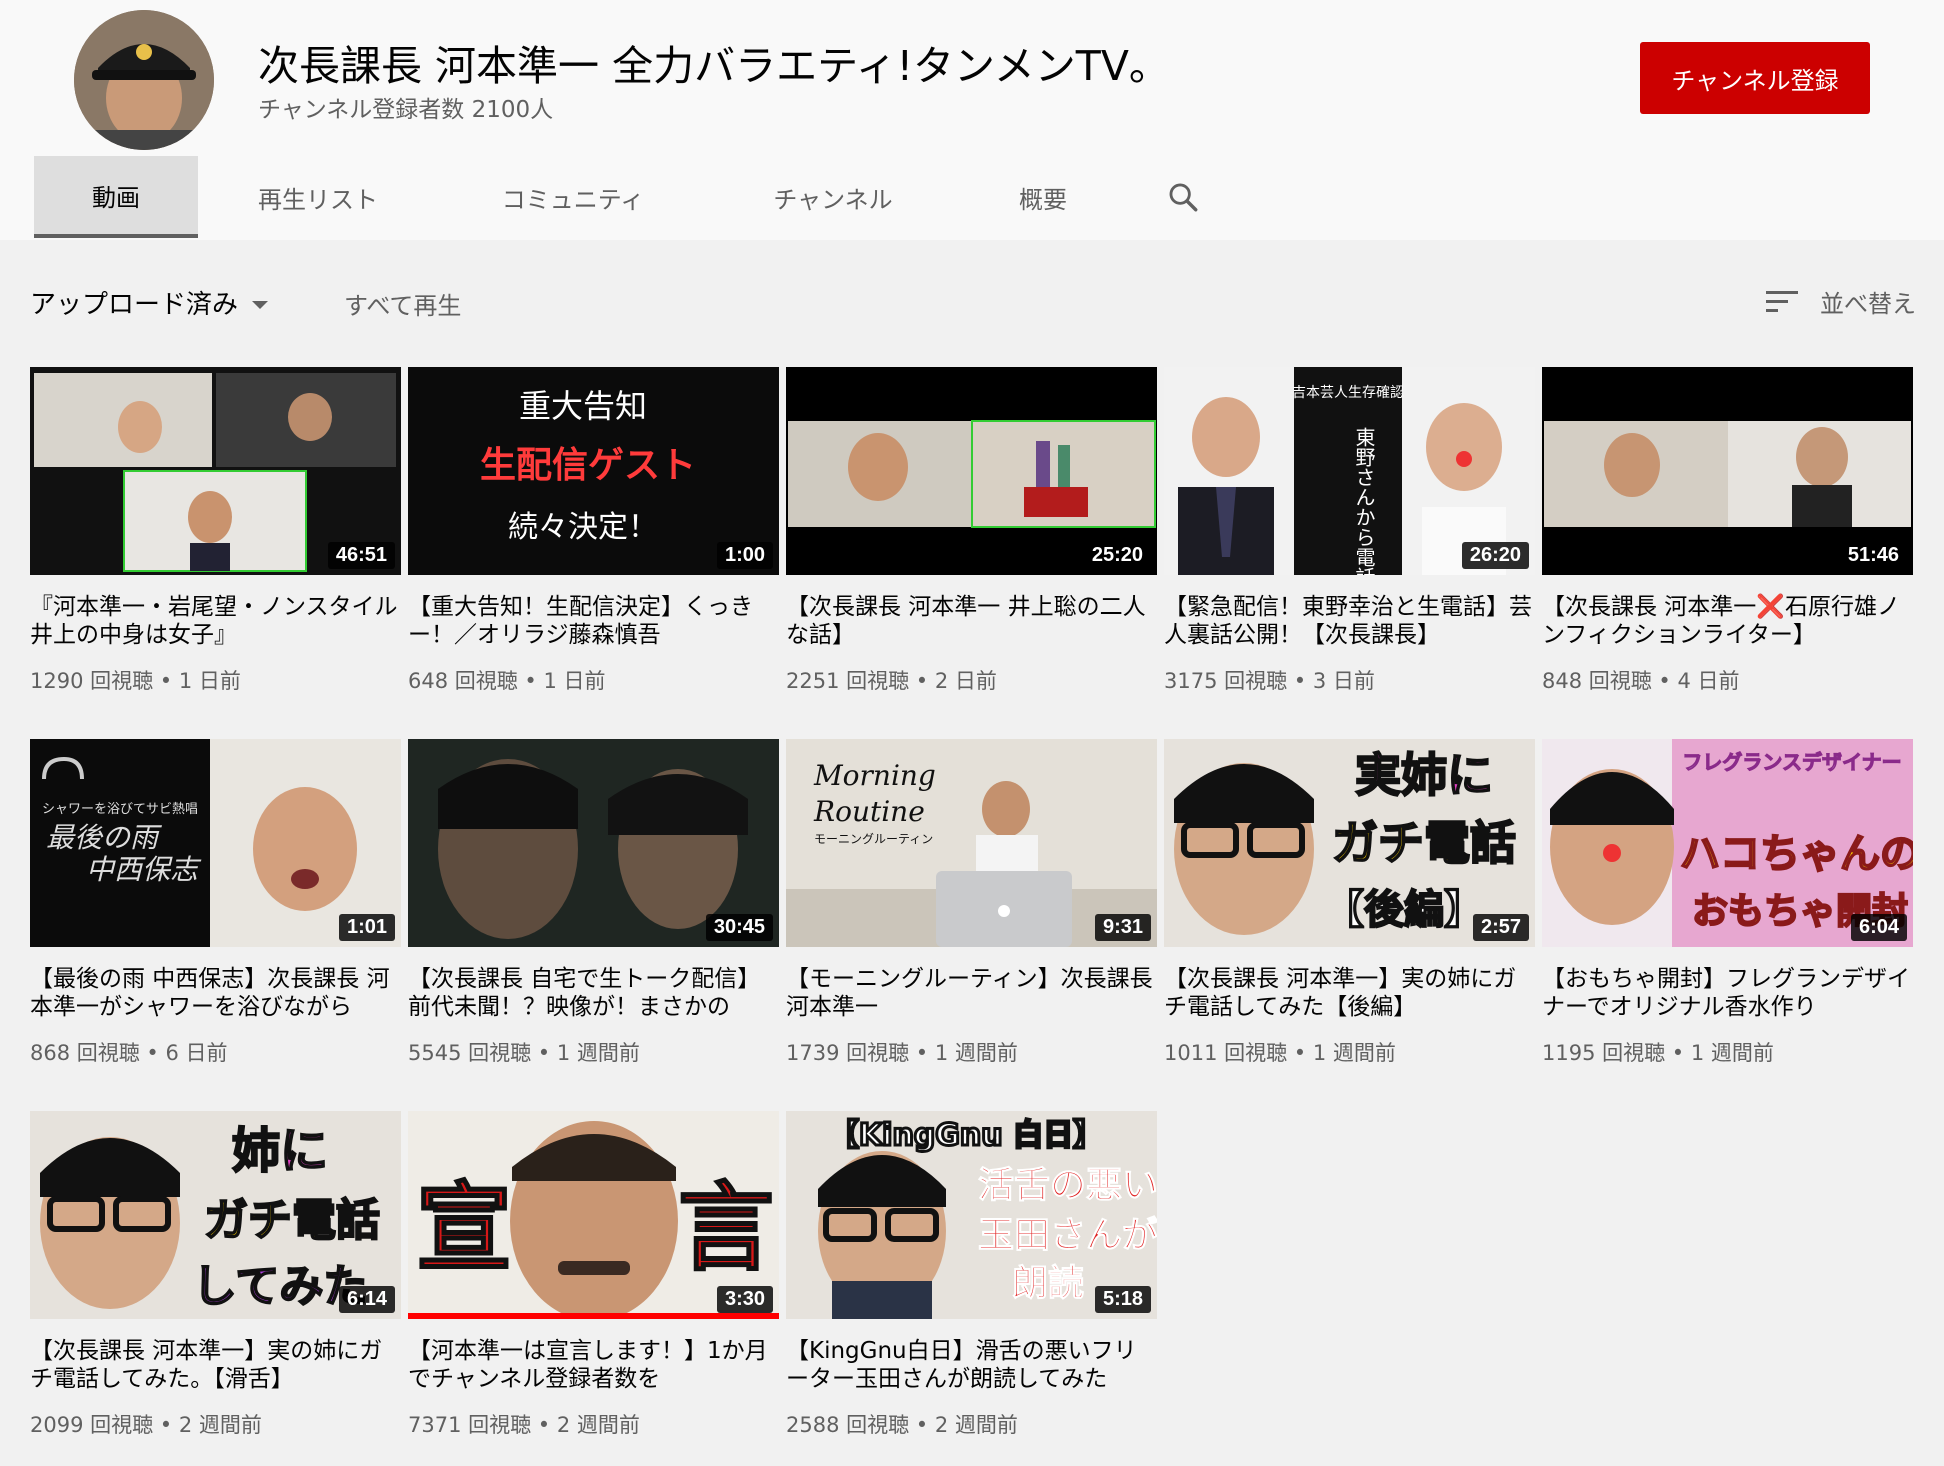 This screenshot has height=1466, width=1944. What do you see at coordinates (215, 993) in the screenshot?
I see `video-title: 【最後の雨 中西保志】次長課長 河本準一がシャワーを浴びながら` at bounding box center [215, 993].